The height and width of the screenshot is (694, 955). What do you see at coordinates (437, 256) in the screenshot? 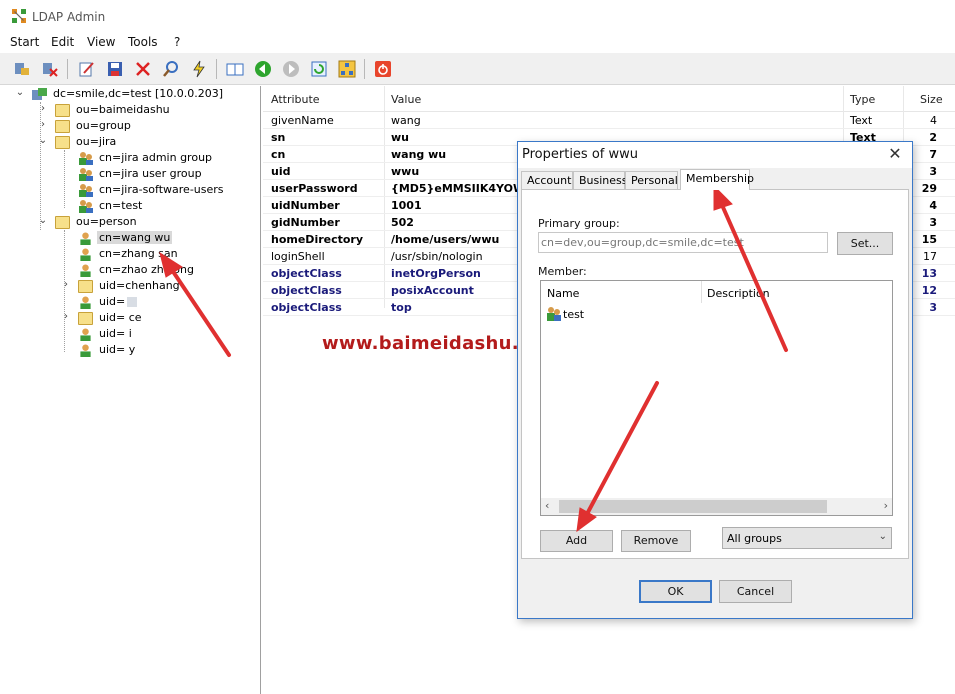
I see `attribute-value: /usr/sbin/nologin` at bounding box center [437, 256].